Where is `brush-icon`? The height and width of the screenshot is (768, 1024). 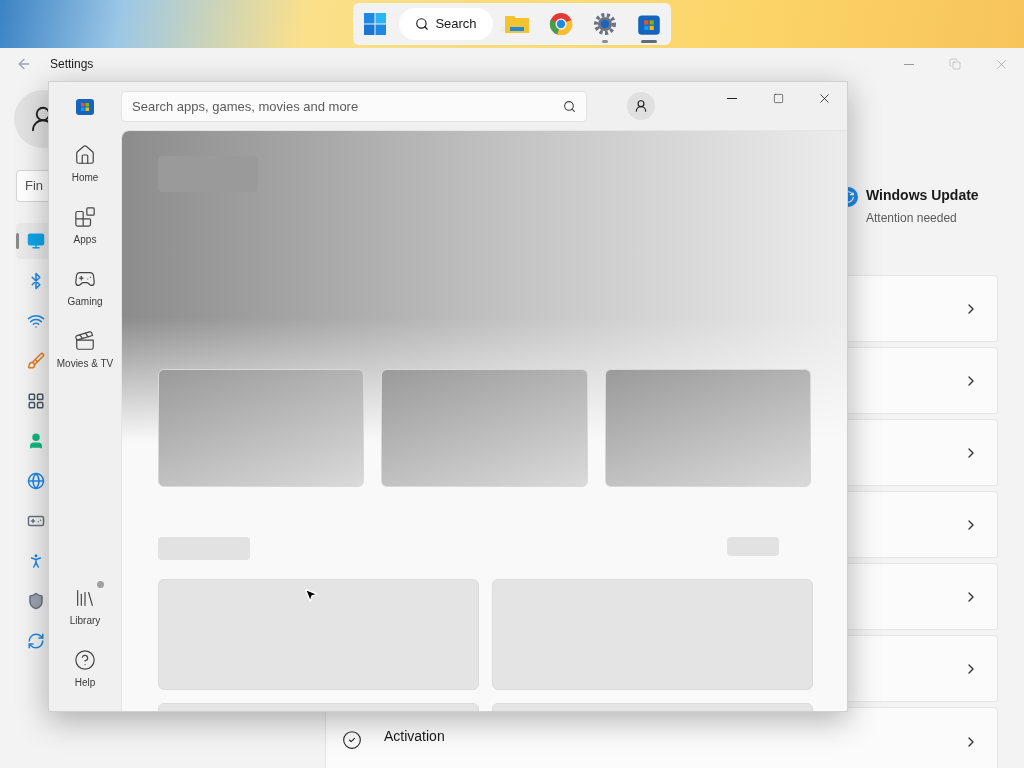 brush-icon is located at coordinates (36, 361).